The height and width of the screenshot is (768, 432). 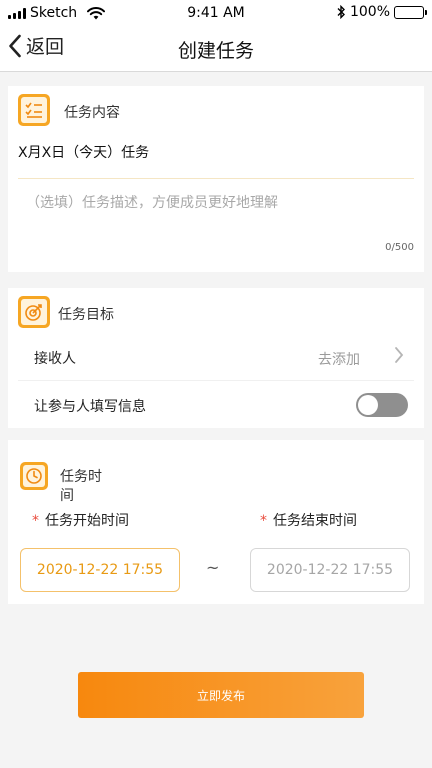 I want to click on end-time-picker: 2020-12-22 17:55, so click(x=330, y=570).